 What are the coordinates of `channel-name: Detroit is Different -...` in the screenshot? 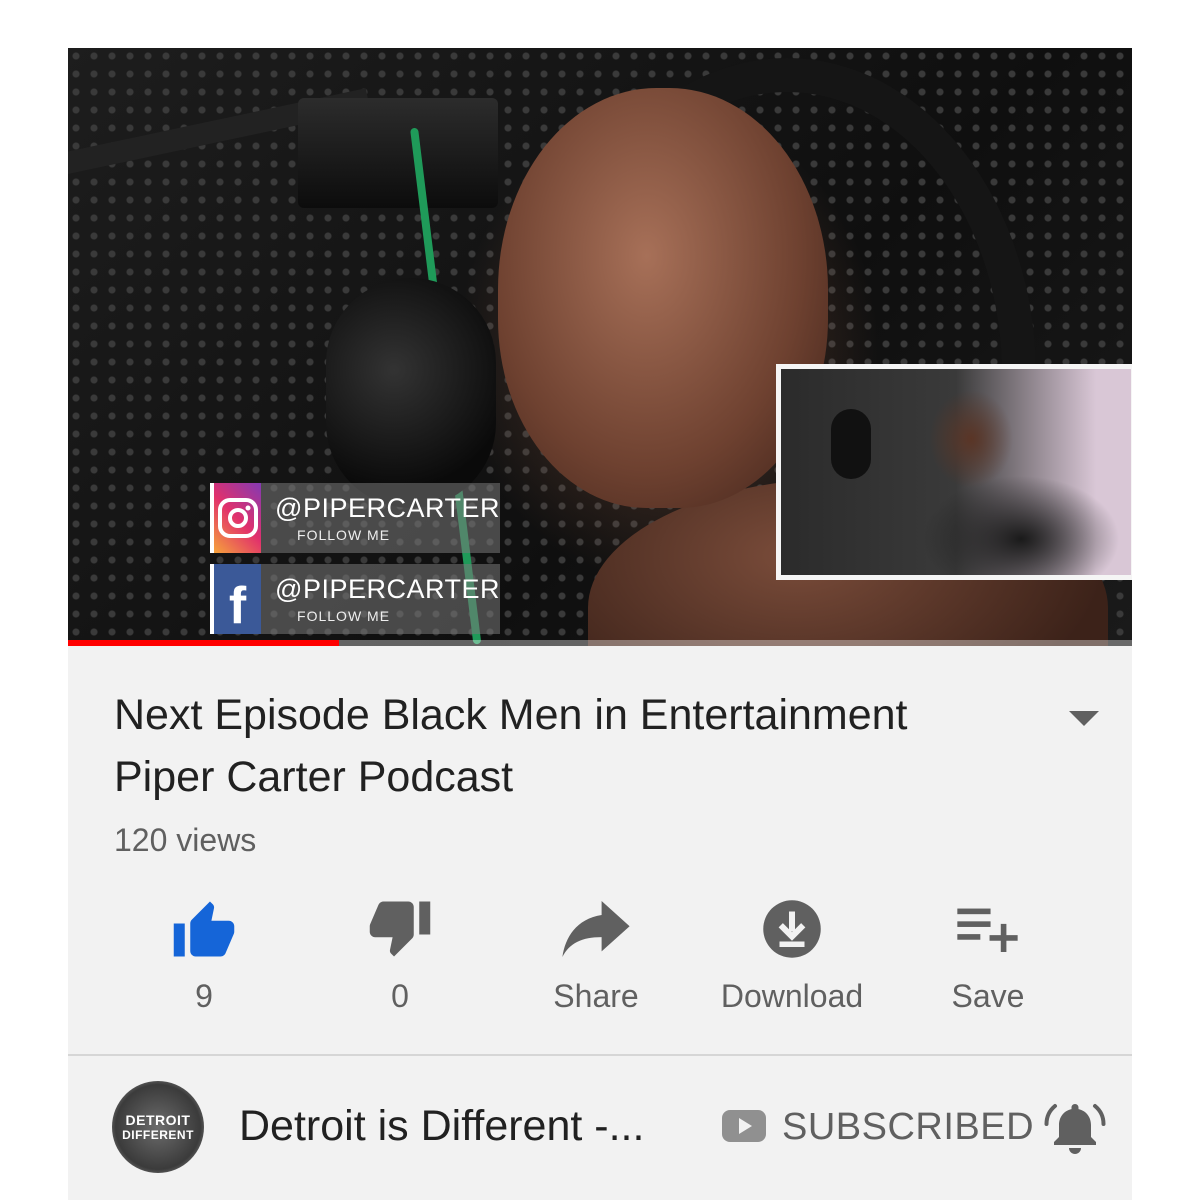 It's located at (454, 1126).